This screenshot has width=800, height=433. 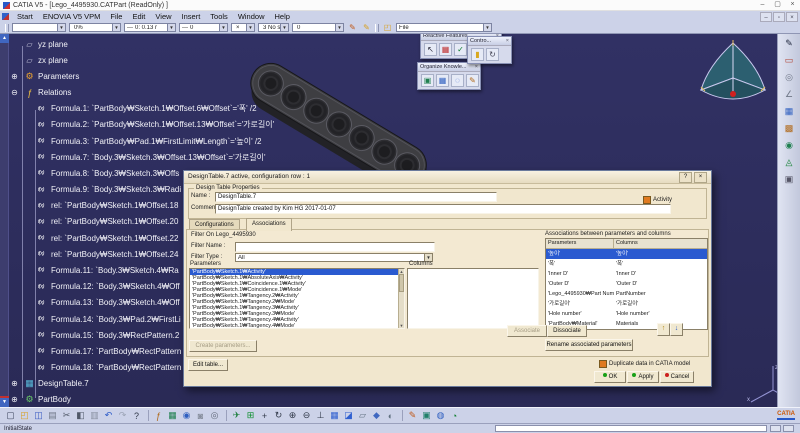 What do you see at coordinates (387, 28) in the screenshot?
I see `open-catalog-icon: ◰` at bounding box center [387, 28].